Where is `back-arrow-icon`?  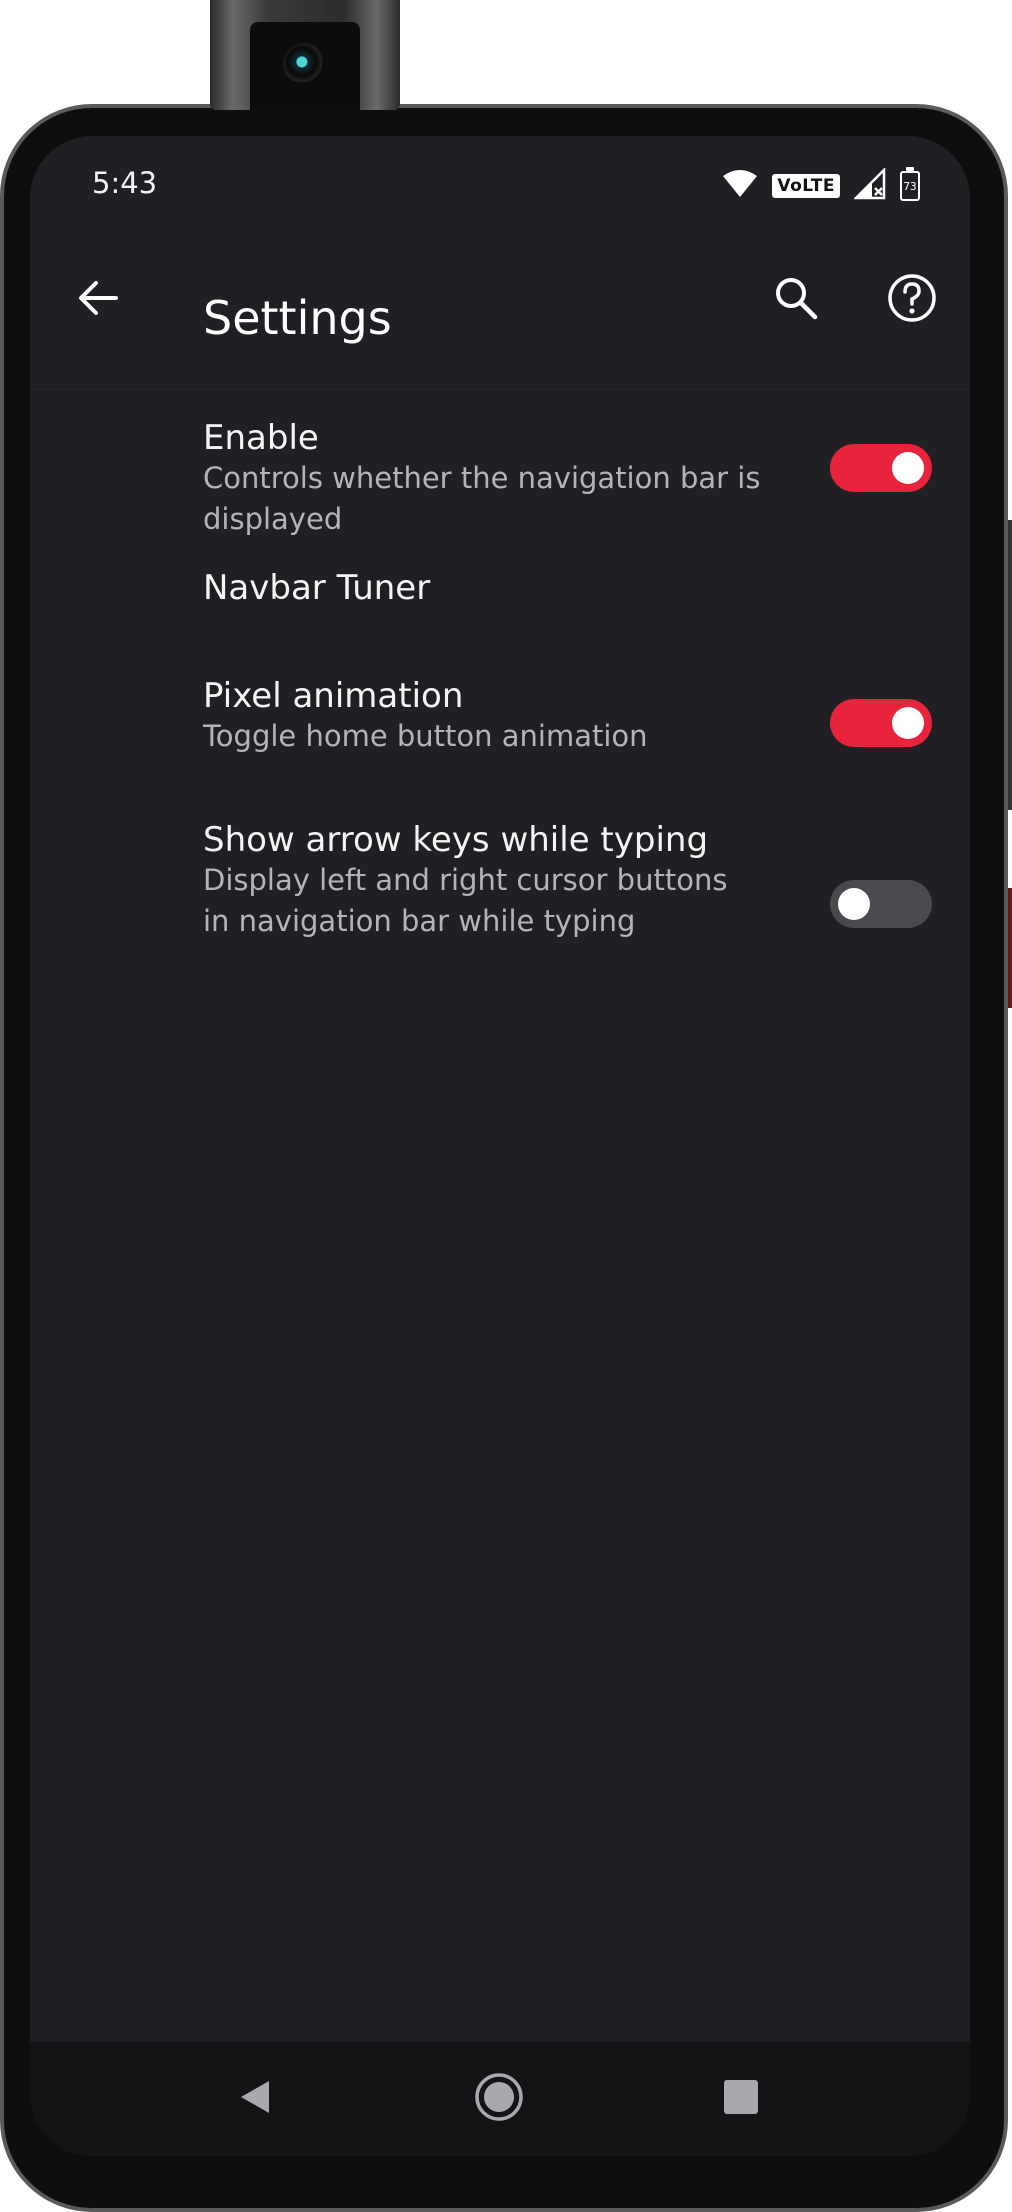
back-arrow-icon is located at coordinates (98, 300).